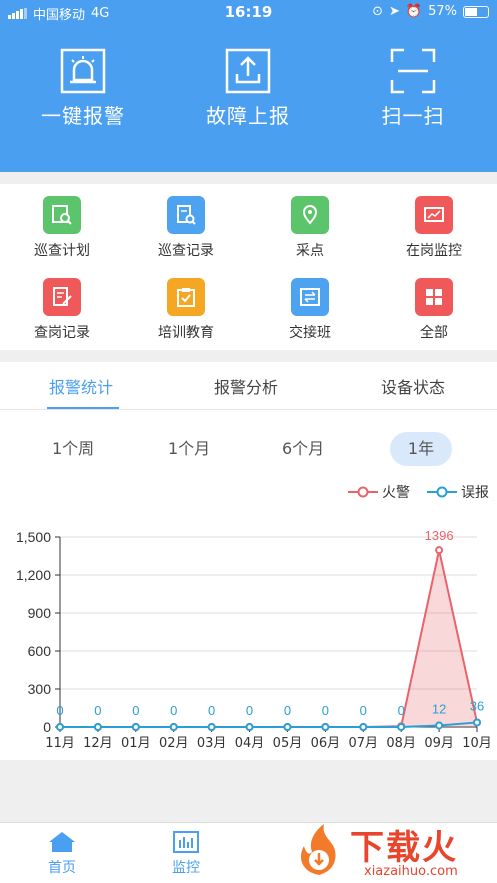  I want to click on lock-rotation-icon: ⊙, so click(377, 11).